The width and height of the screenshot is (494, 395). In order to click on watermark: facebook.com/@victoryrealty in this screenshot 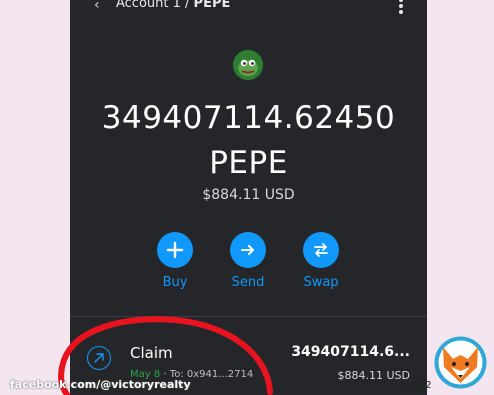, I will do `click(100, 384)`.